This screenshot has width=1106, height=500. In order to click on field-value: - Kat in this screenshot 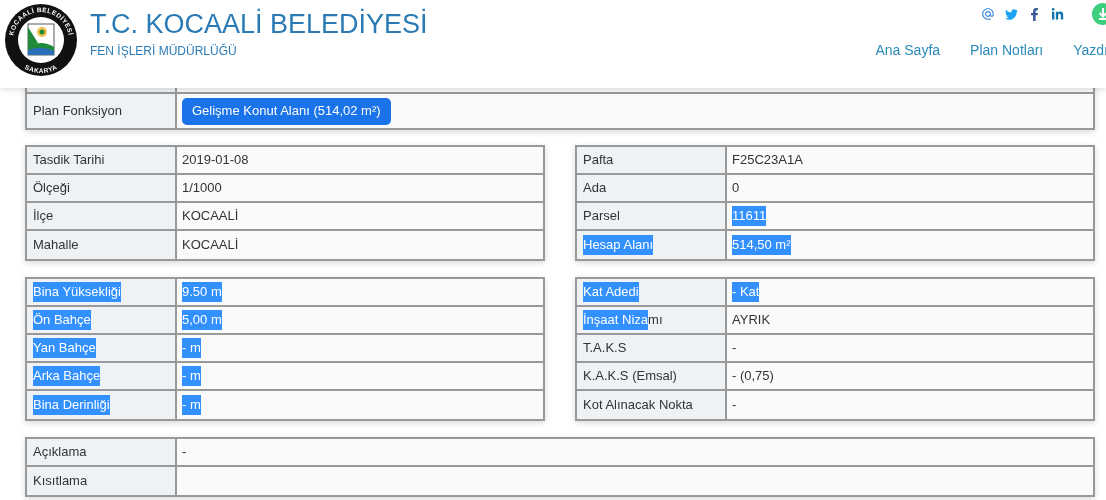, I will do `click(910, 292)`.